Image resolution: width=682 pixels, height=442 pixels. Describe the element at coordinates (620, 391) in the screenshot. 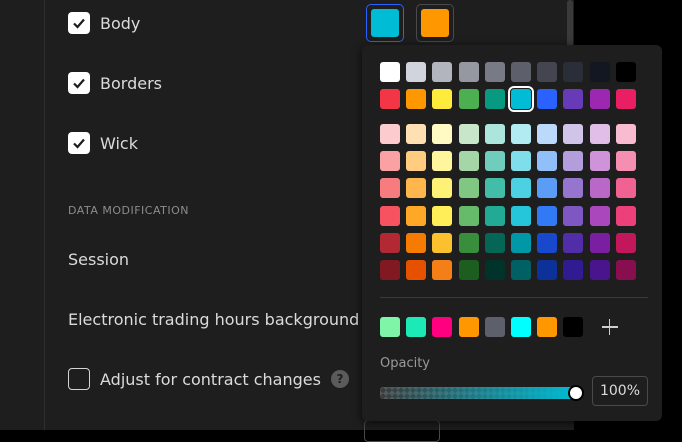

I see `opacity-input: 100%` at that location.